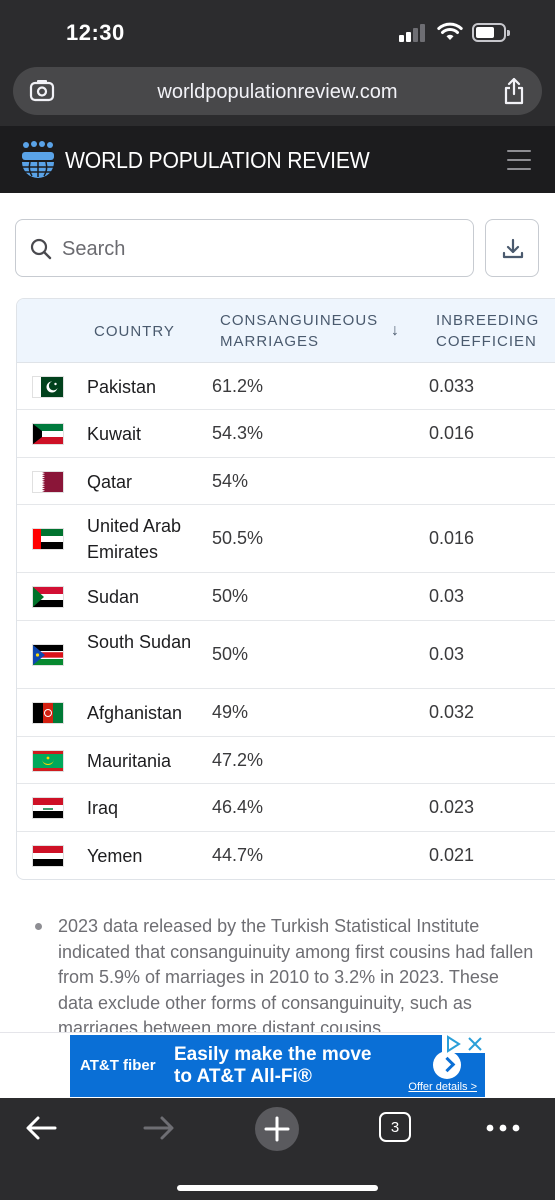 The image size is (555, 1200). What do you see at coordinates (238, 759) in the screenshot?
I see `consanguineous-value: 47.2%` at bounding box center [238, 759].